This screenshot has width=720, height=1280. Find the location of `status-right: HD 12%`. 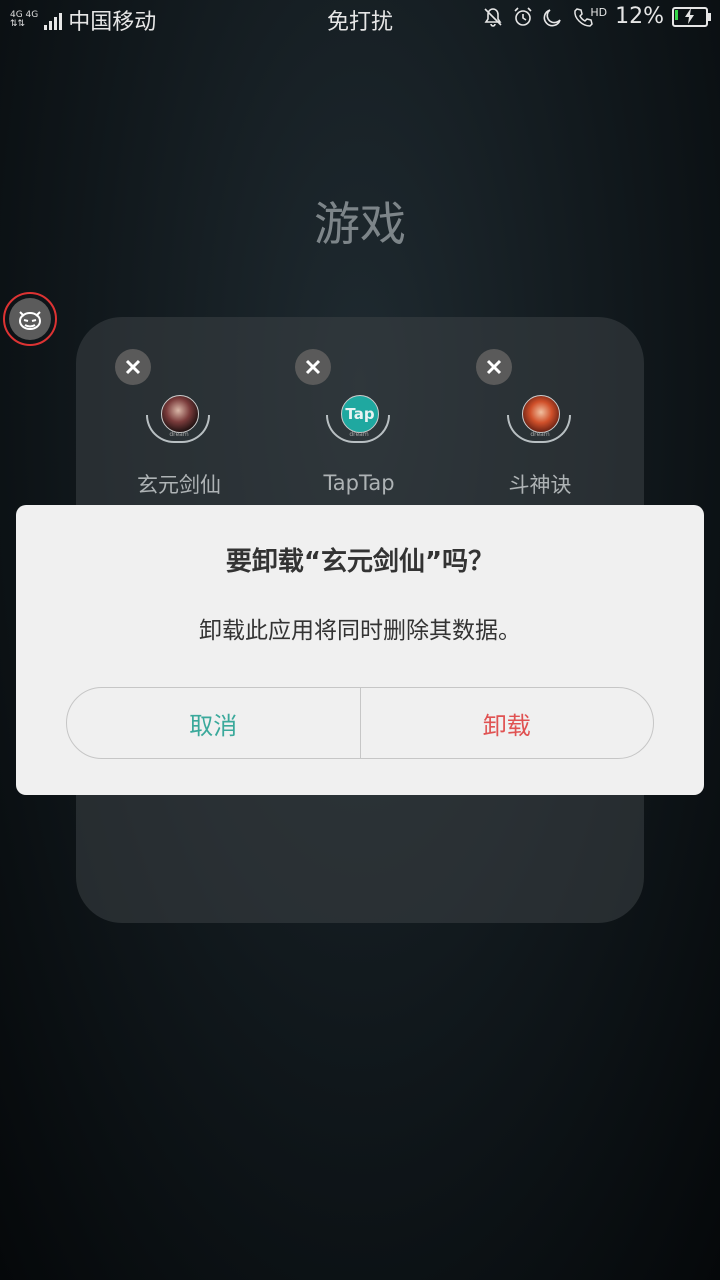

status-right: HD 12% is located at coordinates (596, 16).